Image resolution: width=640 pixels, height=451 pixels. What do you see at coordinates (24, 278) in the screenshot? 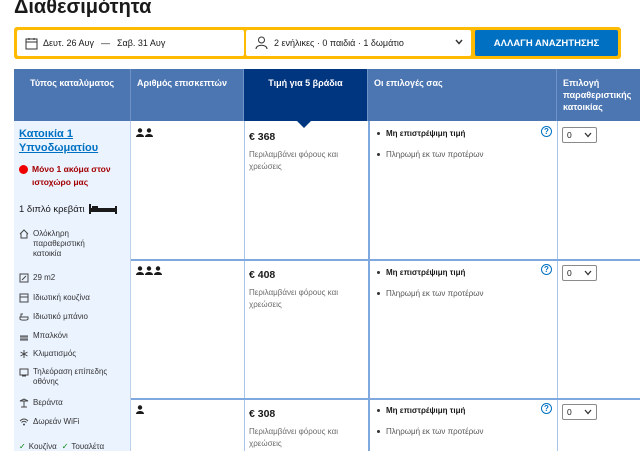
I see `size-icon` at bounding box center [24, 278].